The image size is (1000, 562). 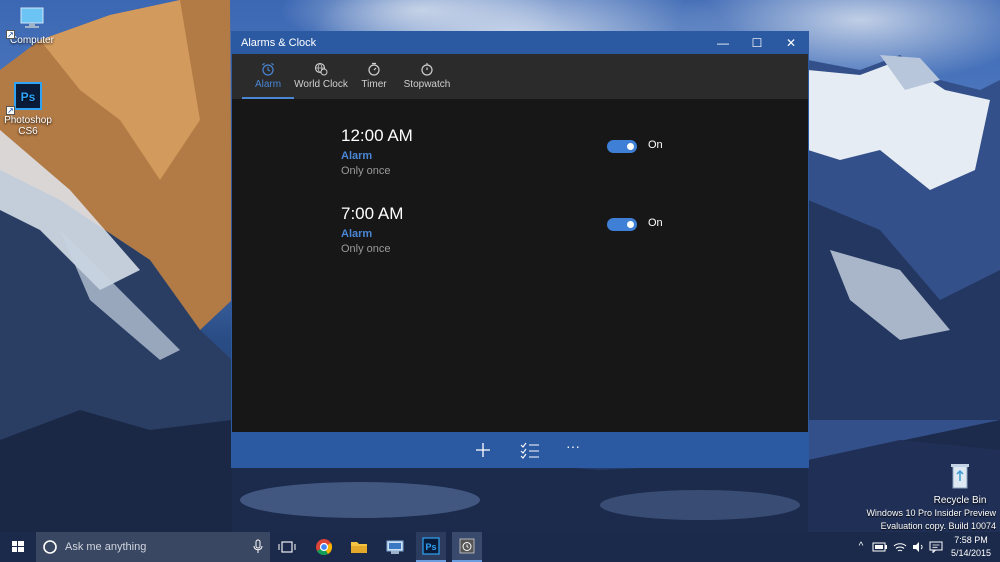 I want to click on action-center-icon, so click(x=936, y=547).